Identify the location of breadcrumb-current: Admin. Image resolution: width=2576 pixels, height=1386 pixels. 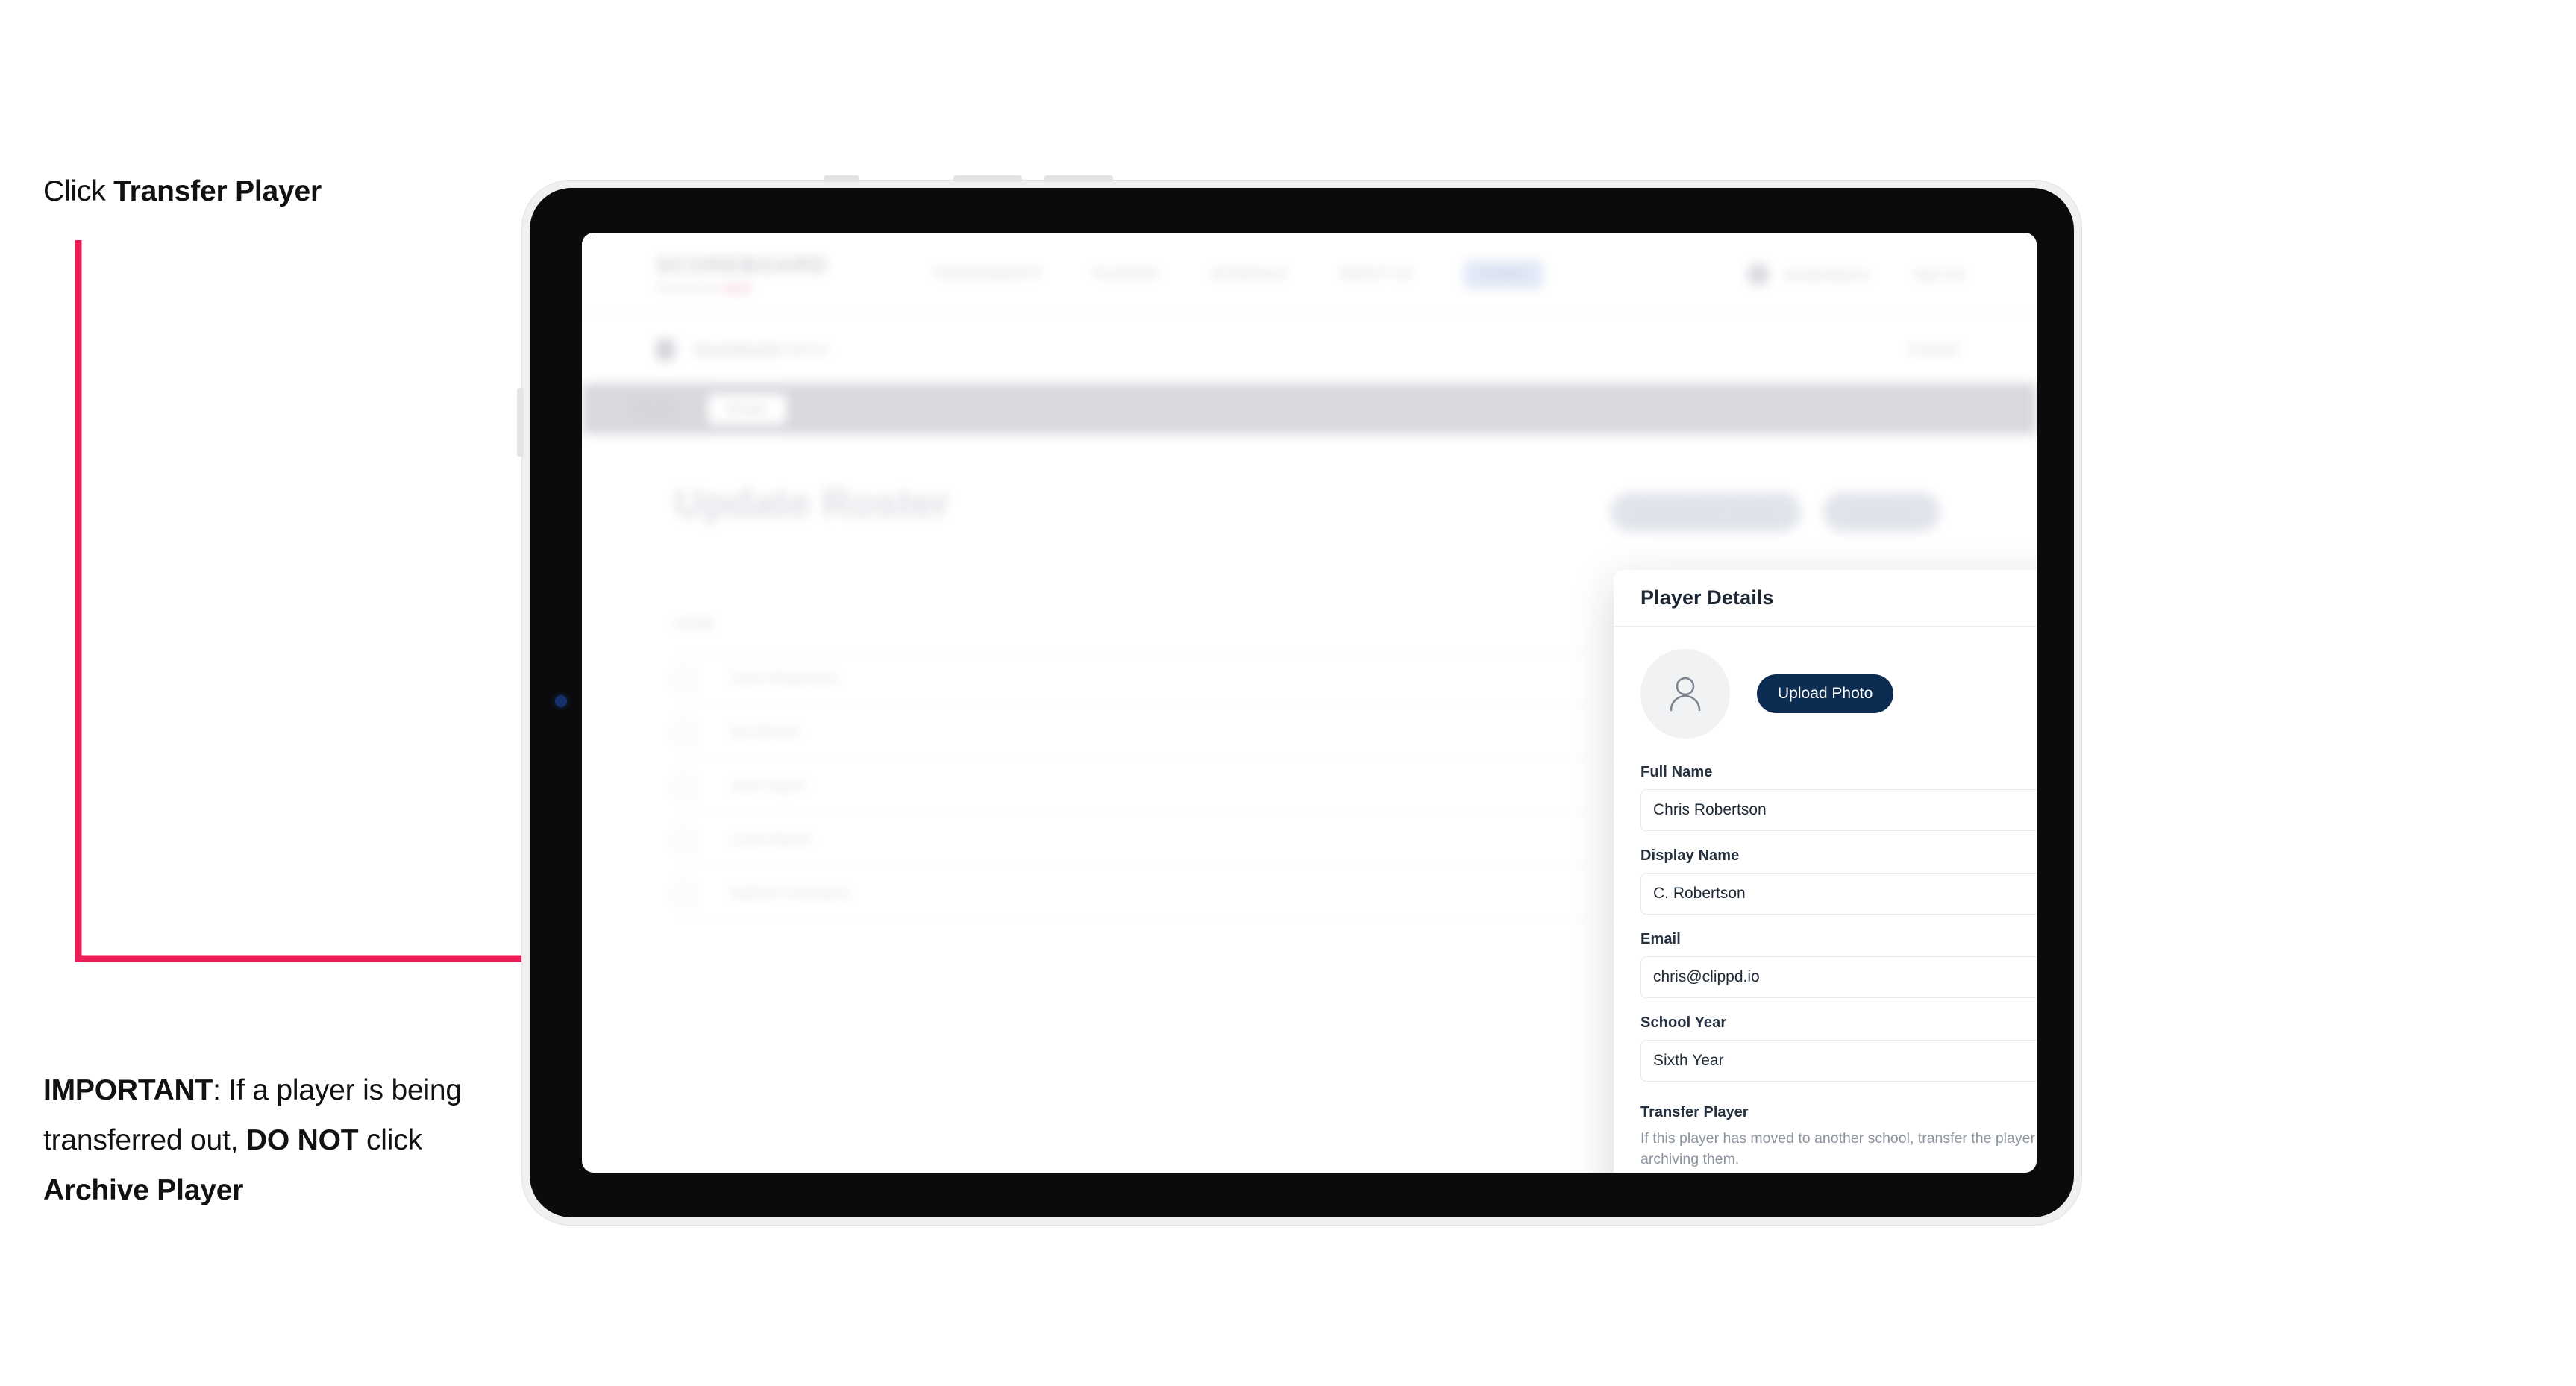
(806, 349).